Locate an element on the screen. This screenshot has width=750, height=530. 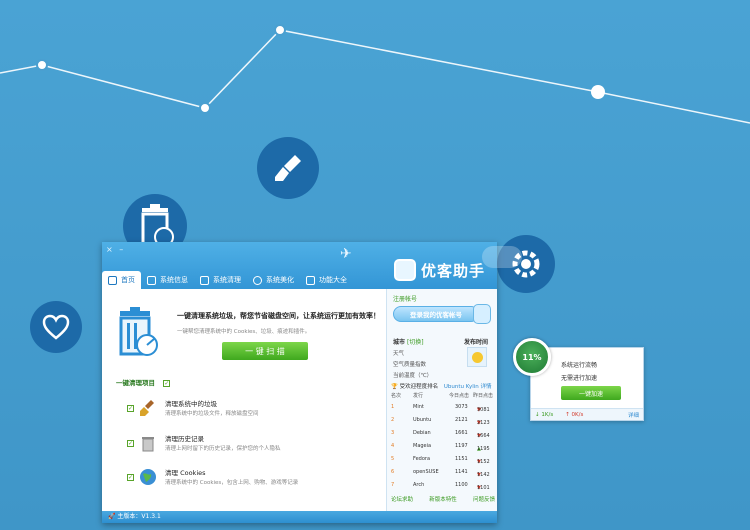
rank-number: 2 is located at coordinates (393, 420).